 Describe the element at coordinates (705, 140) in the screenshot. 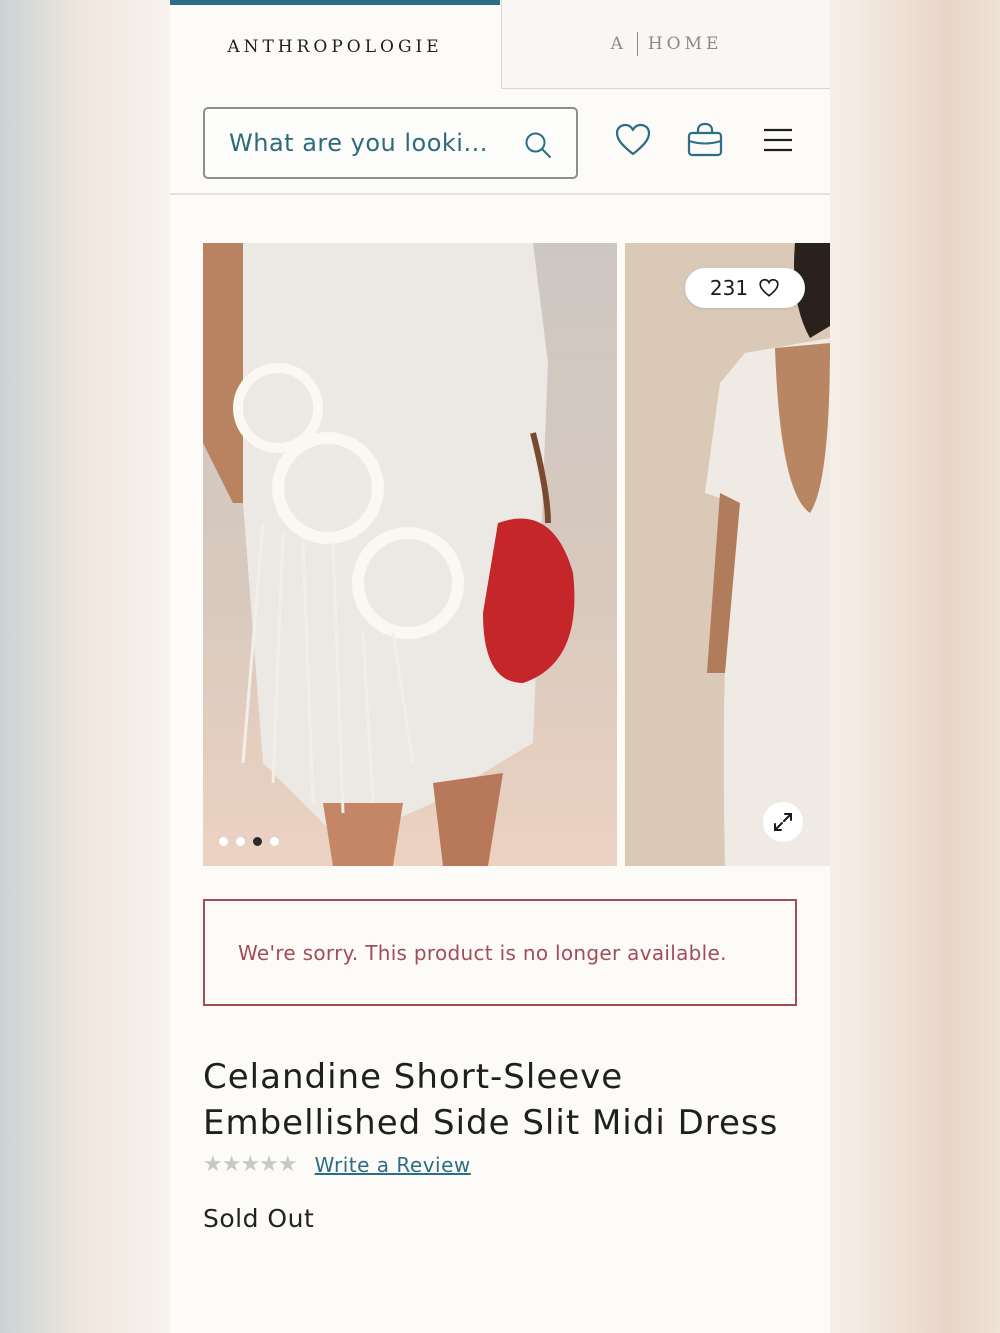

I see `bag-icon` at that location.